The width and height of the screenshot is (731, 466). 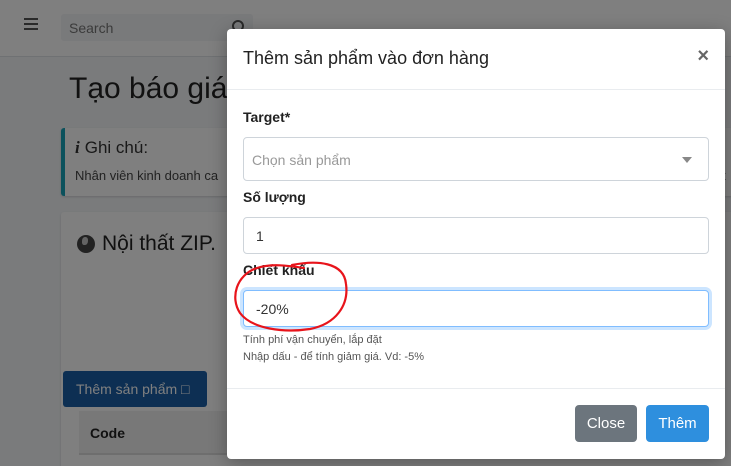 What do you see at coordinates (267, 117) in the screenshot?
I see `target-label: Target*` at bounding box center [267, 117].